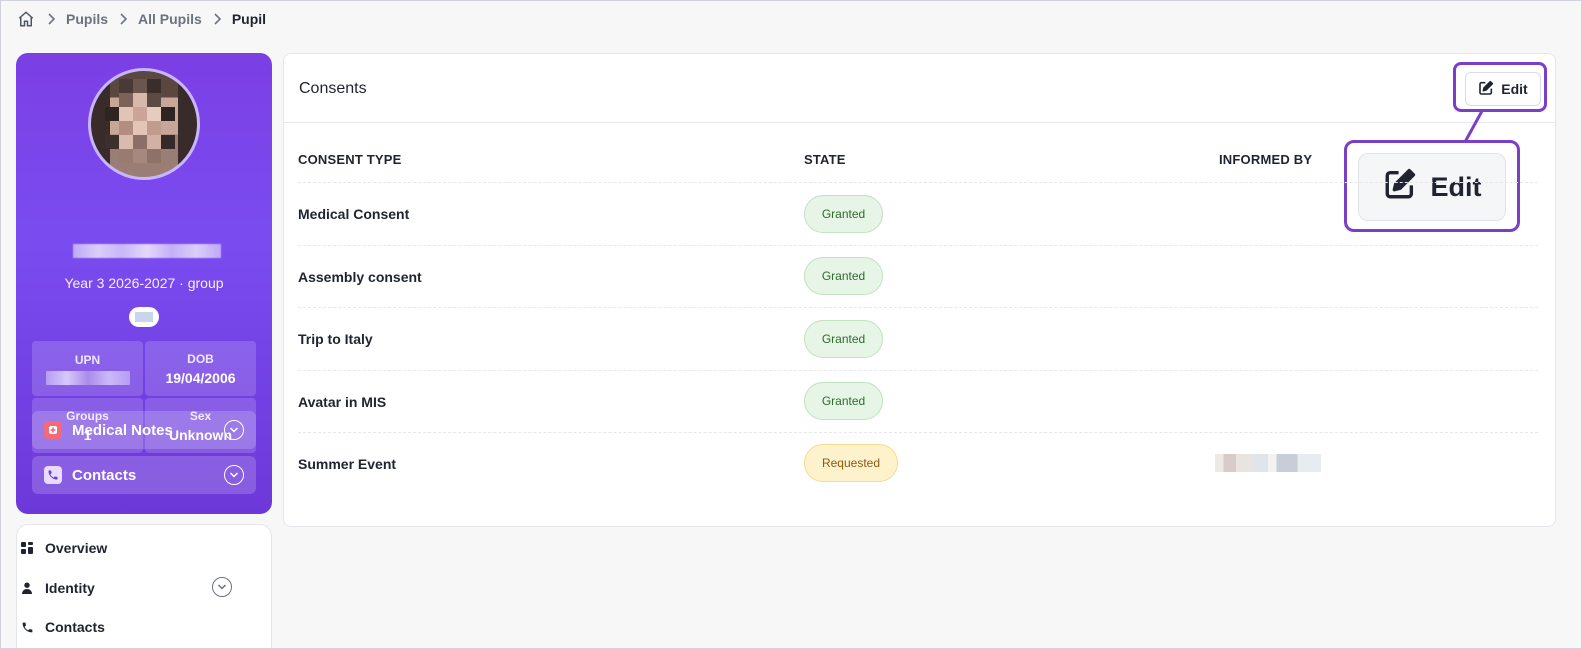 This screenshot has height=649, width=1582. Describe the element at coordinates (347, 464) in the screenshot. I see `consent-type: Summer Event` at that location.